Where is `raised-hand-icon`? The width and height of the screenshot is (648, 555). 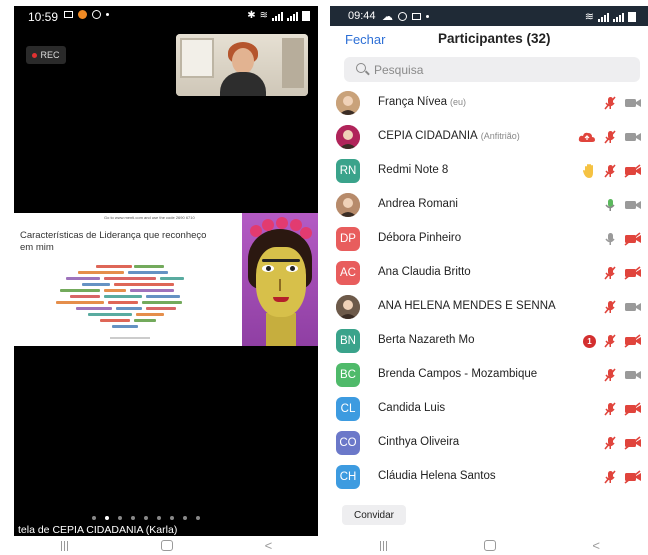
raised-hand-icon is located at coordinates (589, 171).